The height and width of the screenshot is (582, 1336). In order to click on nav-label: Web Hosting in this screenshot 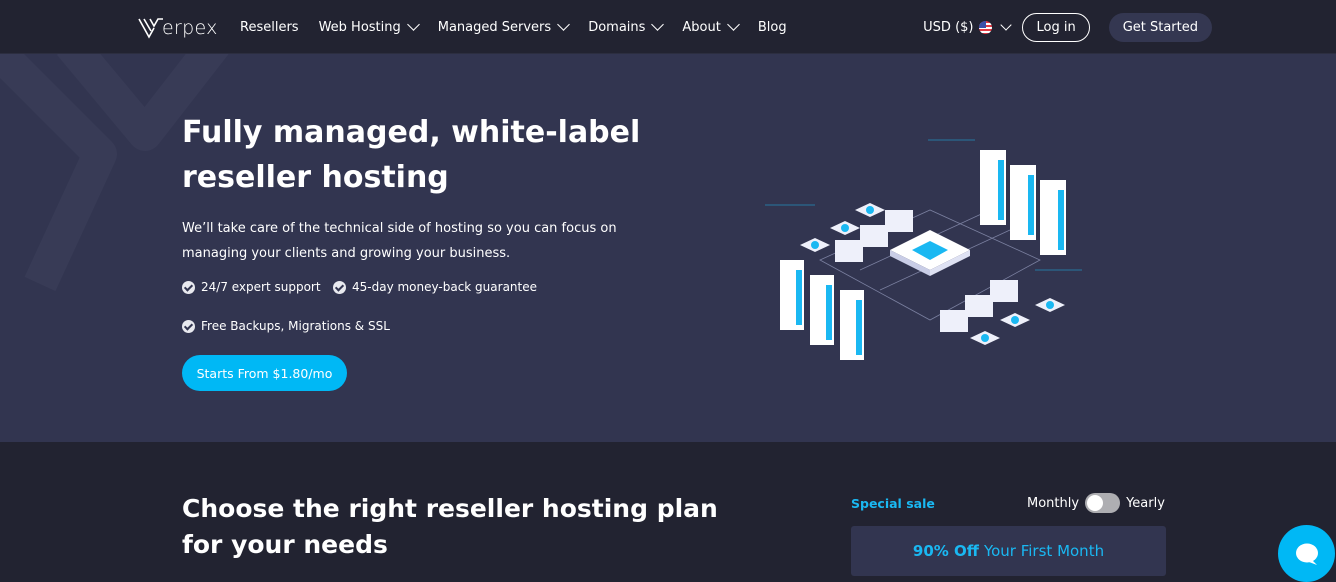, I will do `click(359, 27)`.